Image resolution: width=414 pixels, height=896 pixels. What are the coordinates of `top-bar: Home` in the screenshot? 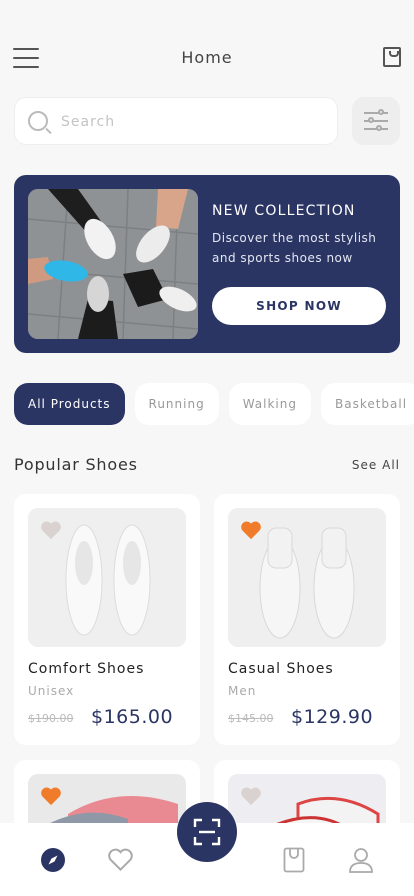 It's located at (207, 58).